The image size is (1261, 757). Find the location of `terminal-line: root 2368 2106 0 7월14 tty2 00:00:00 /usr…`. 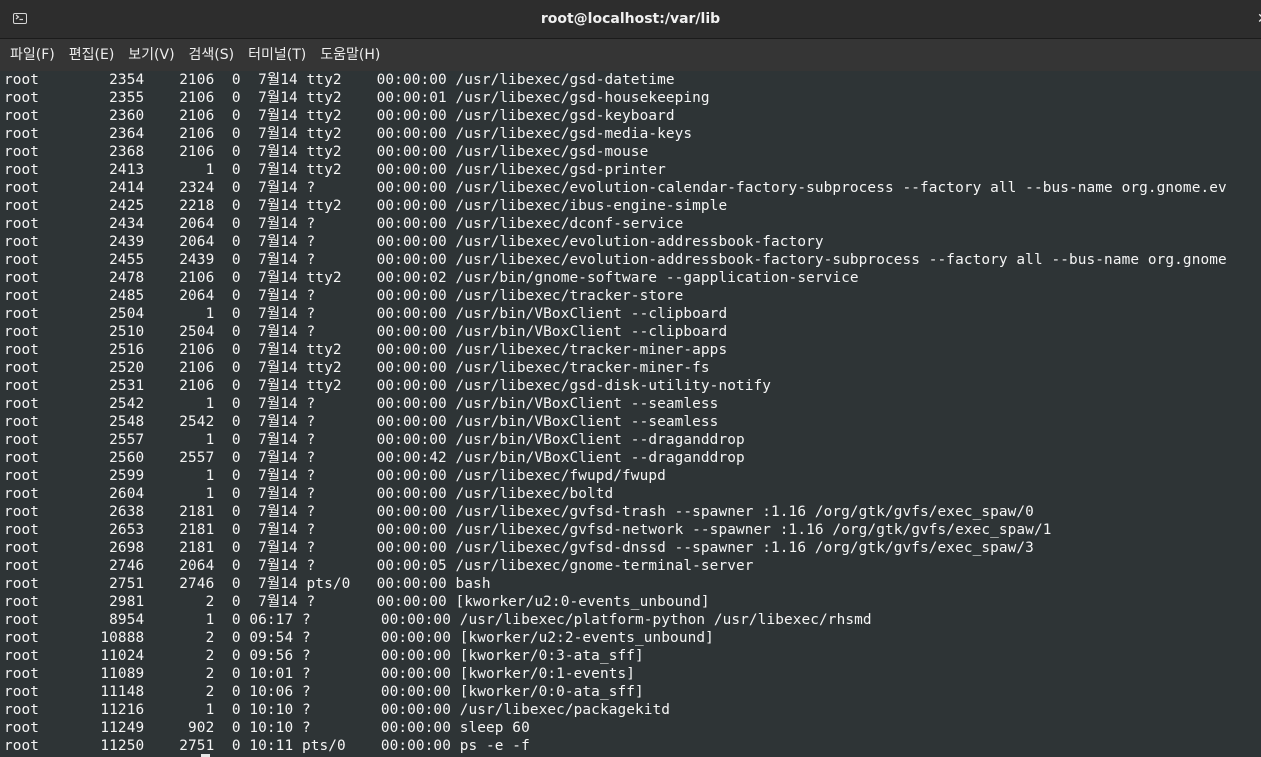

terminal-line: root 2368 2106 0 7월14 tty2 00:00:00 /usr… is located at coordinates (326, 152).